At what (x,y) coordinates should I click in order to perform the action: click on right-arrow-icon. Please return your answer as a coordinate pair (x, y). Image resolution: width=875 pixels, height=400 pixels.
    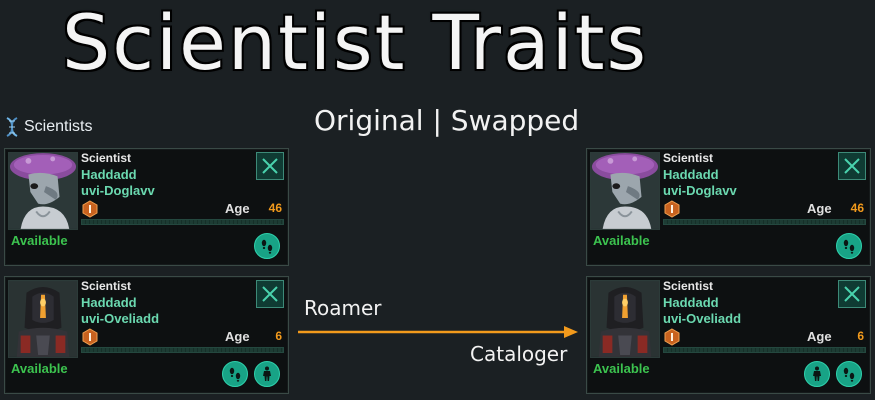
    Looking at the image, I should click on (438, 332).